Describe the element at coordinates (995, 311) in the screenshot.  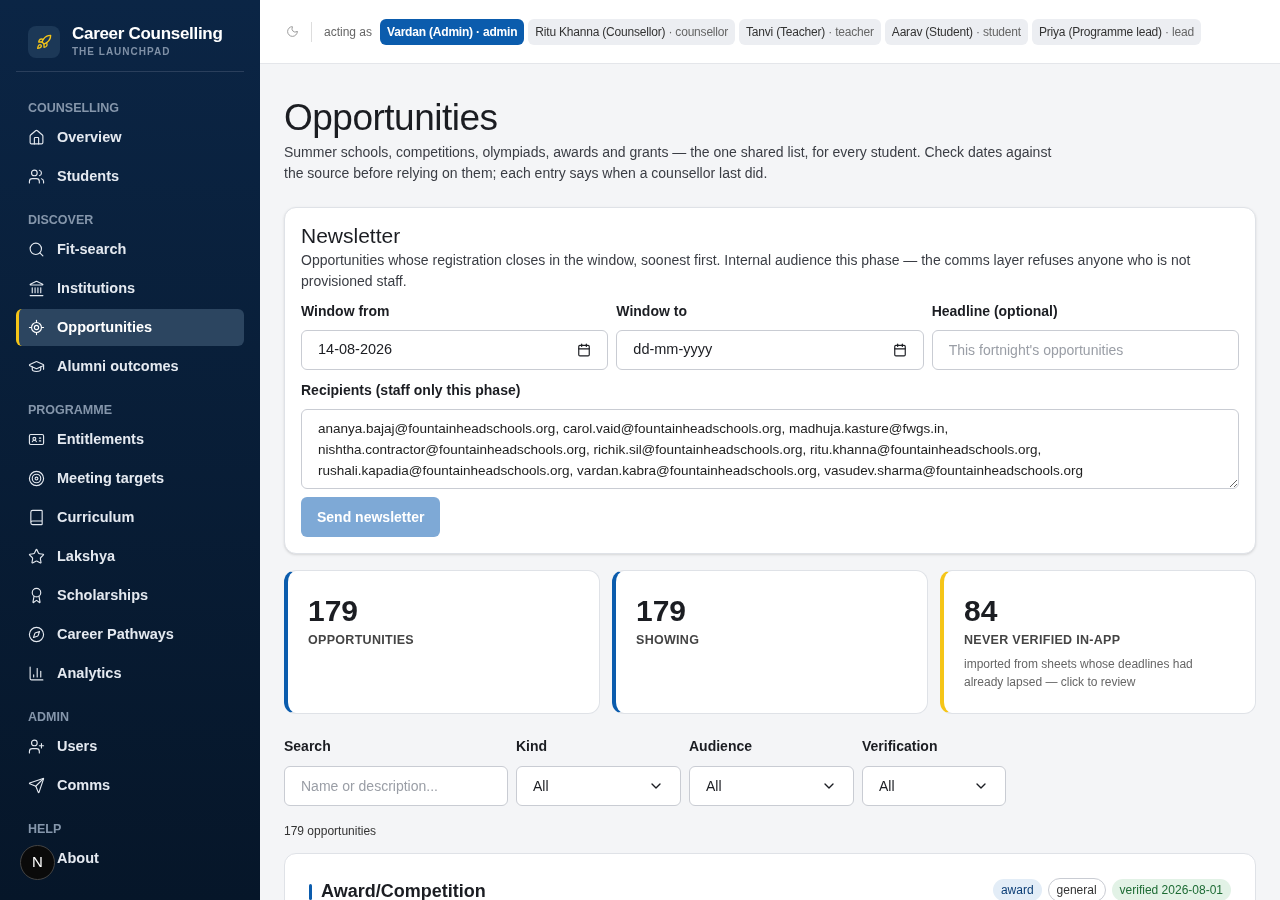
I see `field-label: Headline (optional)` at that location.